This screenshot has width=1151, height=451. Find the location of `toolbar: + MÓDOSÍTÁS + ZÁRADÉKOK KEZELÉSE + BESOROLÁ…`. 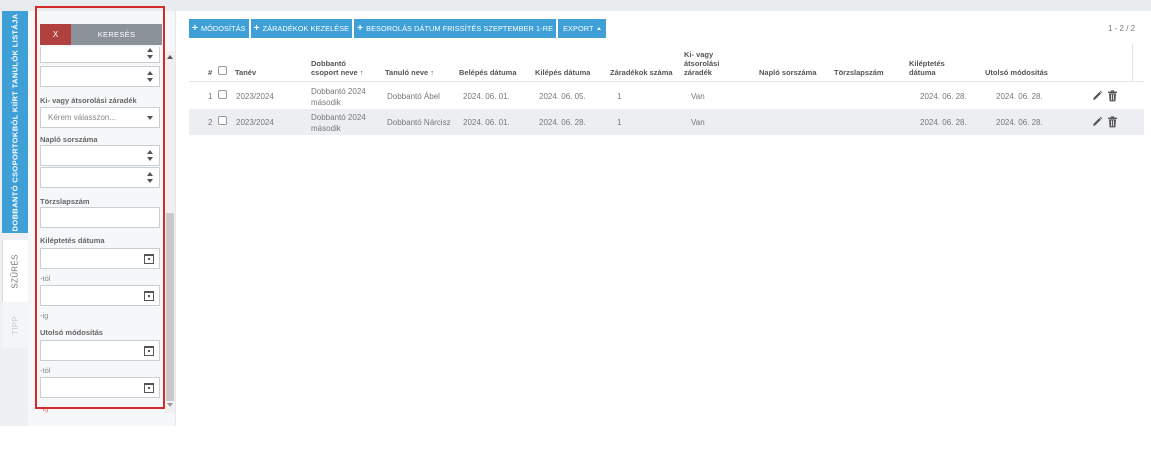

toolbar: + MÓDOSÍTÁS + ZÁRADÉKOK KEZELÉSE + BESOROLÁ… is located at coordinates (398, 28).